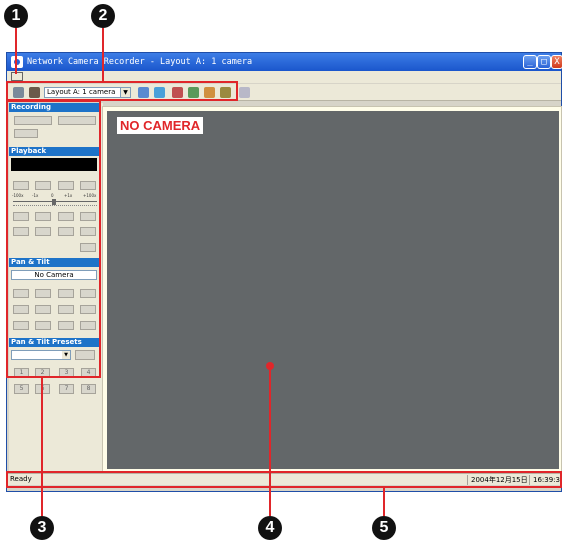  I want to click on speaker-icon, so click(244, 92).